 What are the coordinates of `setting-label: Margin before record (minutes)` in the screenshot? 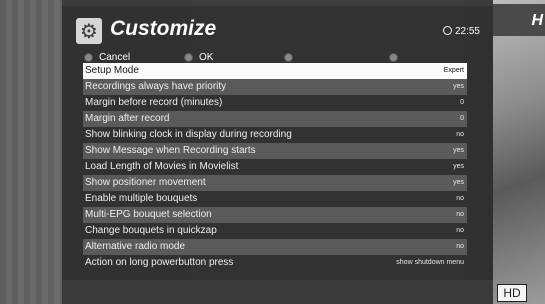 It's located at (154, 102).